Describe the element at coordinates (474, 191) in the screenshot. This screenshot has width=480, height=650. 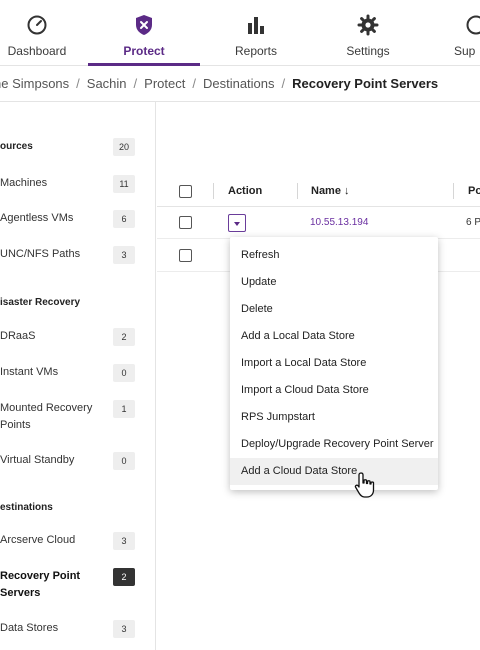
I see `column-header-ports: Po` at that location.